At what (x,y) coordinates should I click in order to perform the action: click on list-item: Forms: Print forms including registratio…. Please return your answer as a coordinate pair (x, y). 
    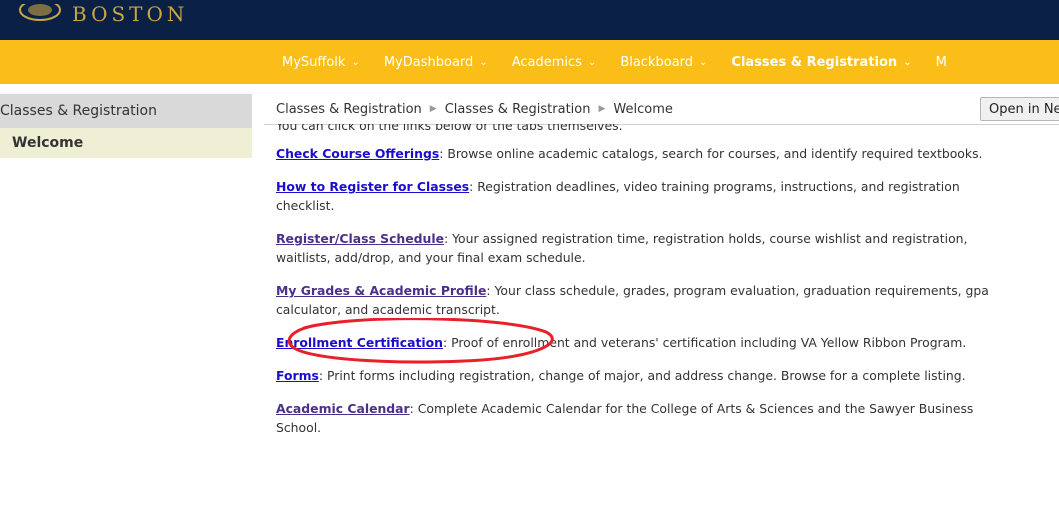
    Looking at the image, I should click on (646, 375).